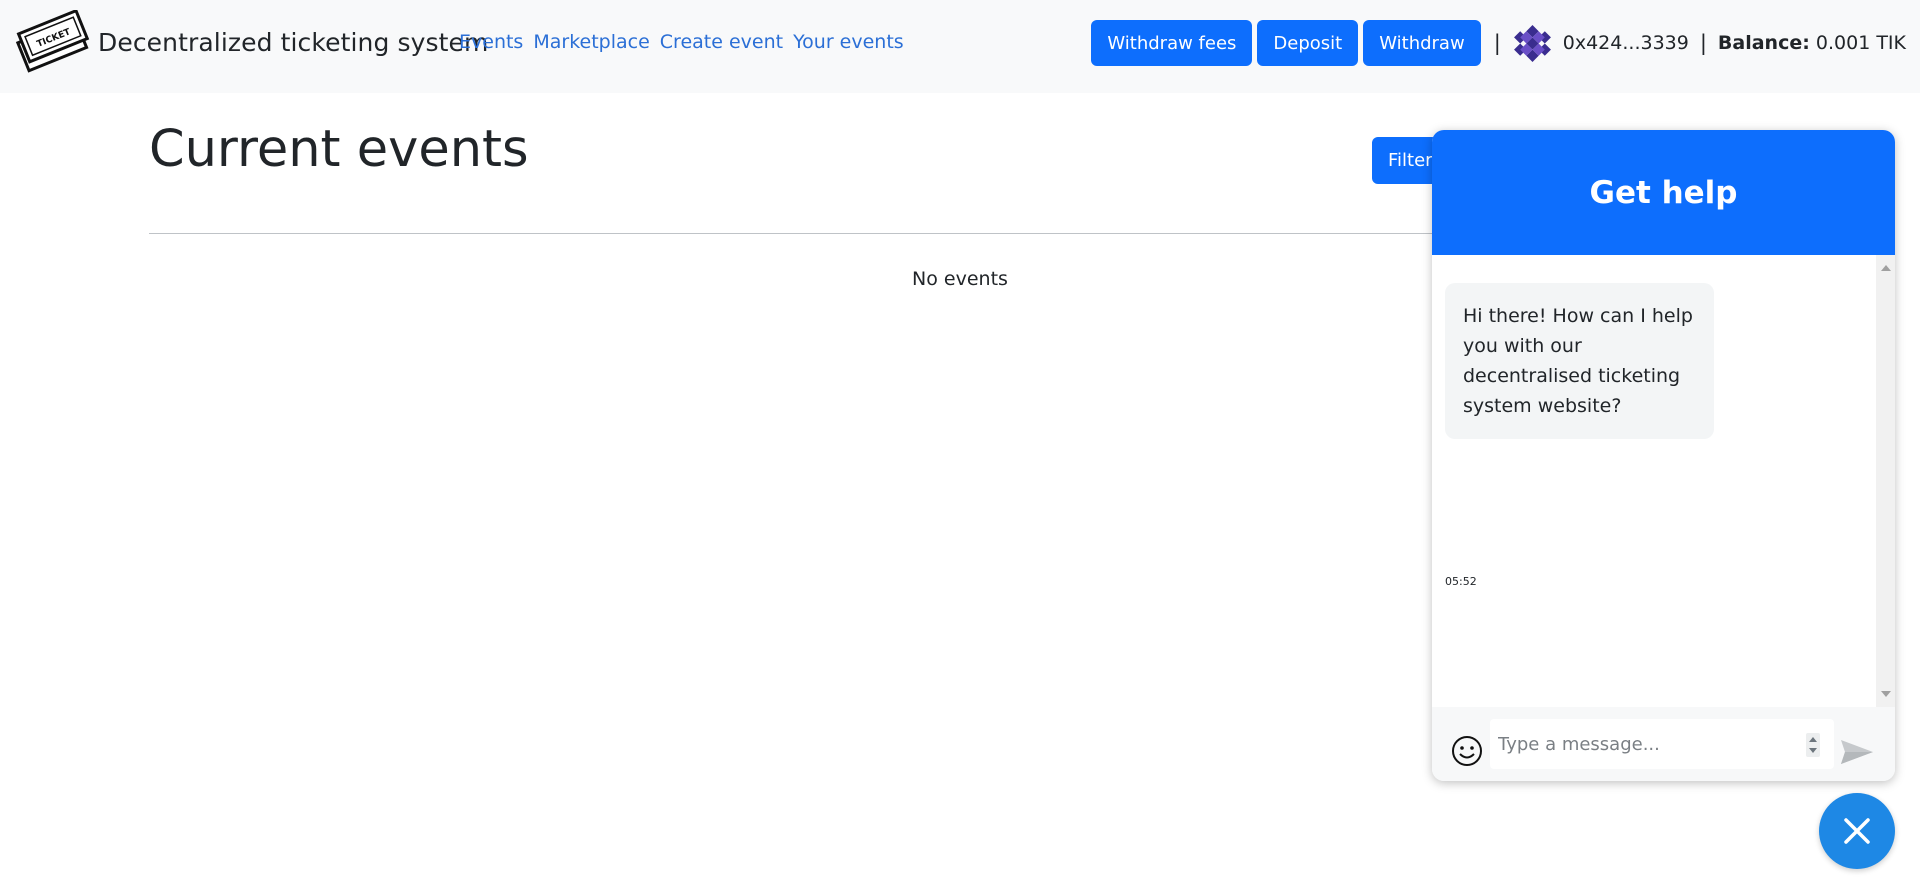  I want to click on ticket-logo-icon: TICKET, so click(52, 42).